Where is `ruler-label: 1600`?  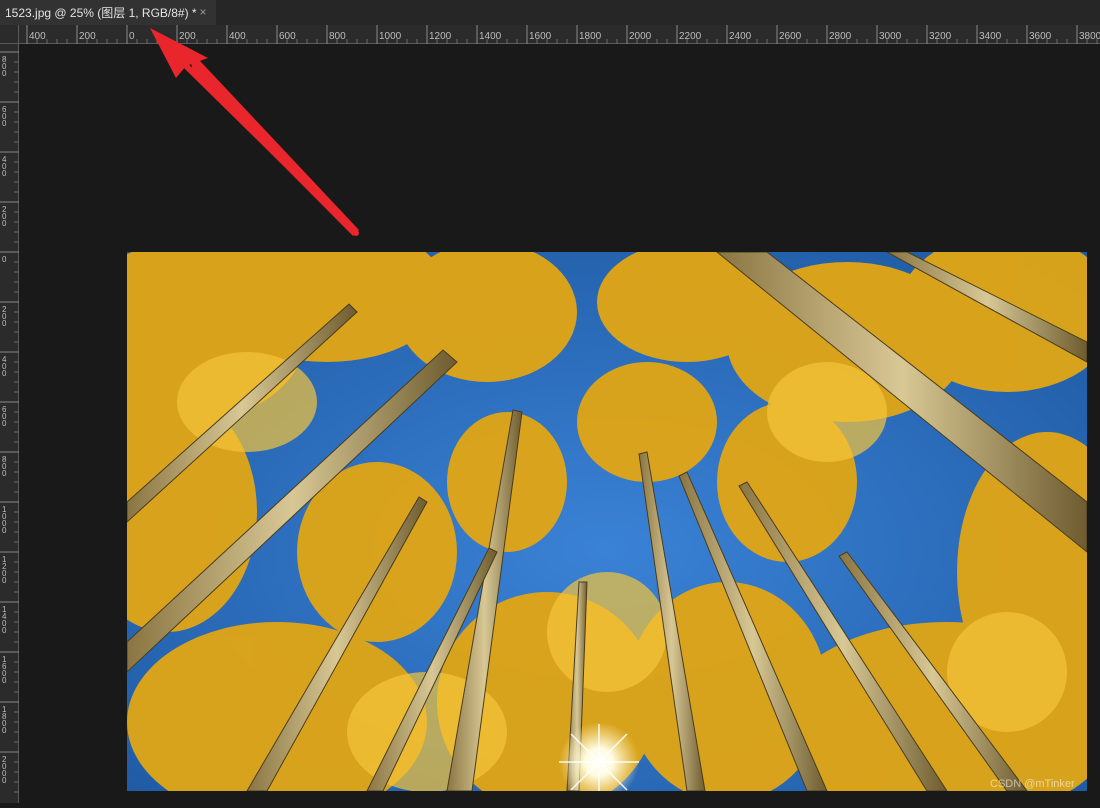 ruler-label: 1600 is located at coordinates (540, 36).